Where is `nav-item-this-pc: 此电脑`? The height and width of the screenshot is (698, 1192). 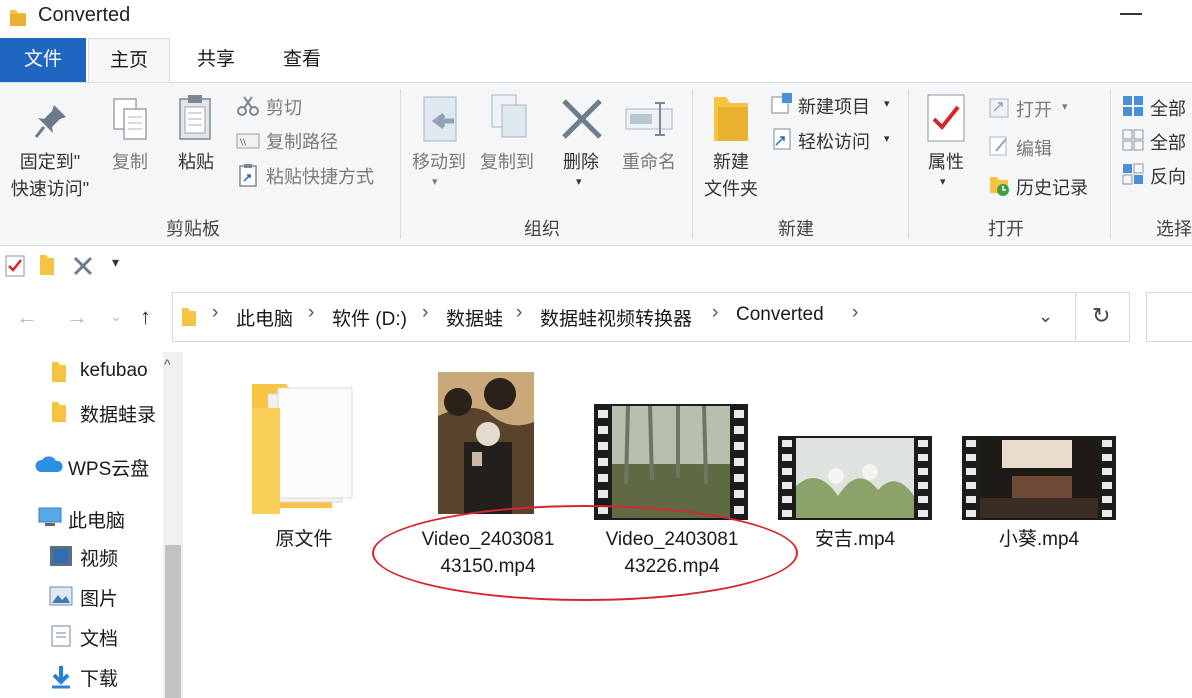 nav-item-this-pc: 此电脑 is located at coordinates (96, 519).